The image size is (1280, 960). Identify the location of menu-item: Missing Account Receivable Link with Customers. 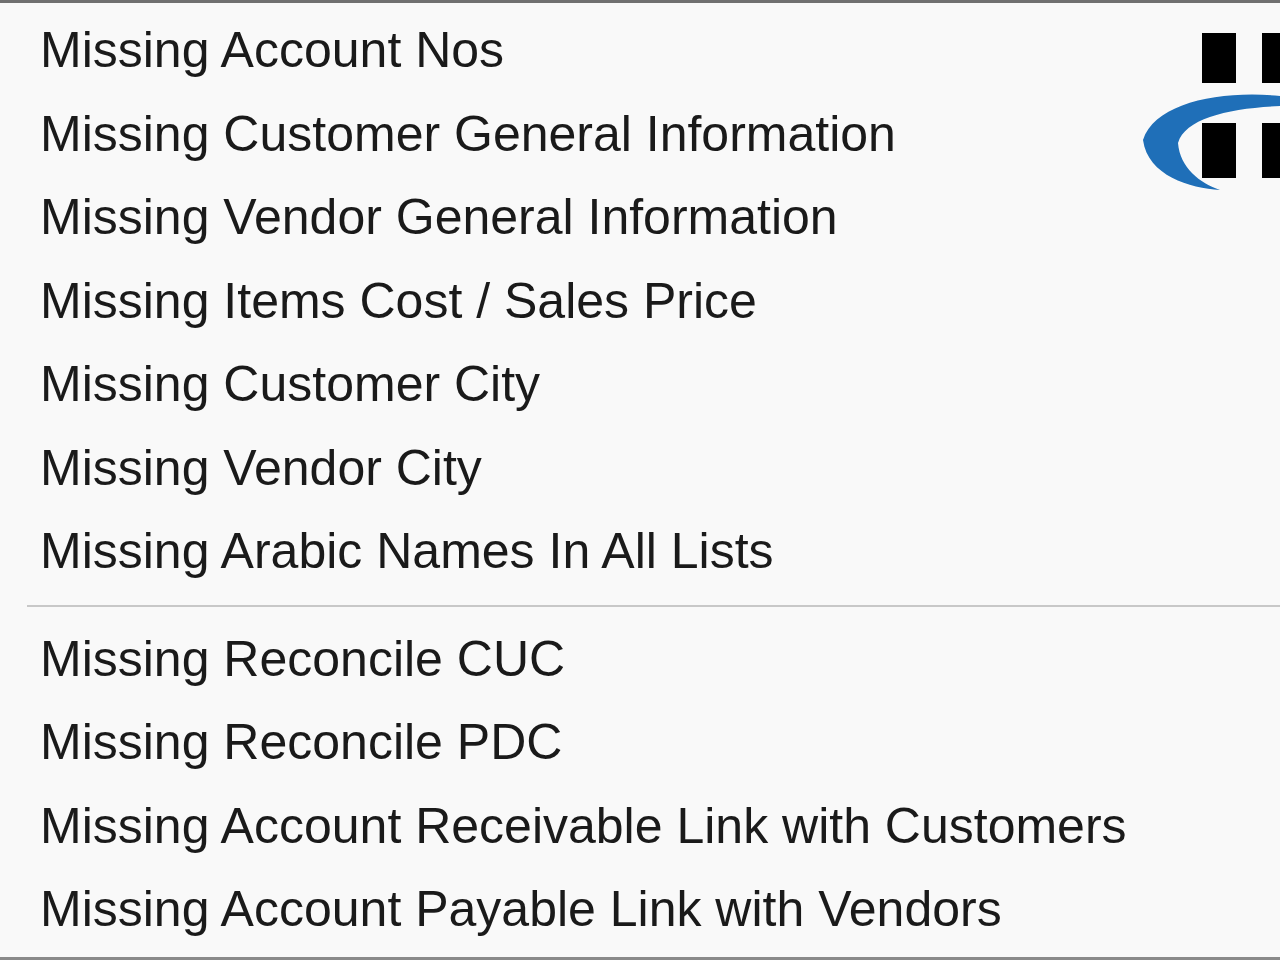
(568, 826).